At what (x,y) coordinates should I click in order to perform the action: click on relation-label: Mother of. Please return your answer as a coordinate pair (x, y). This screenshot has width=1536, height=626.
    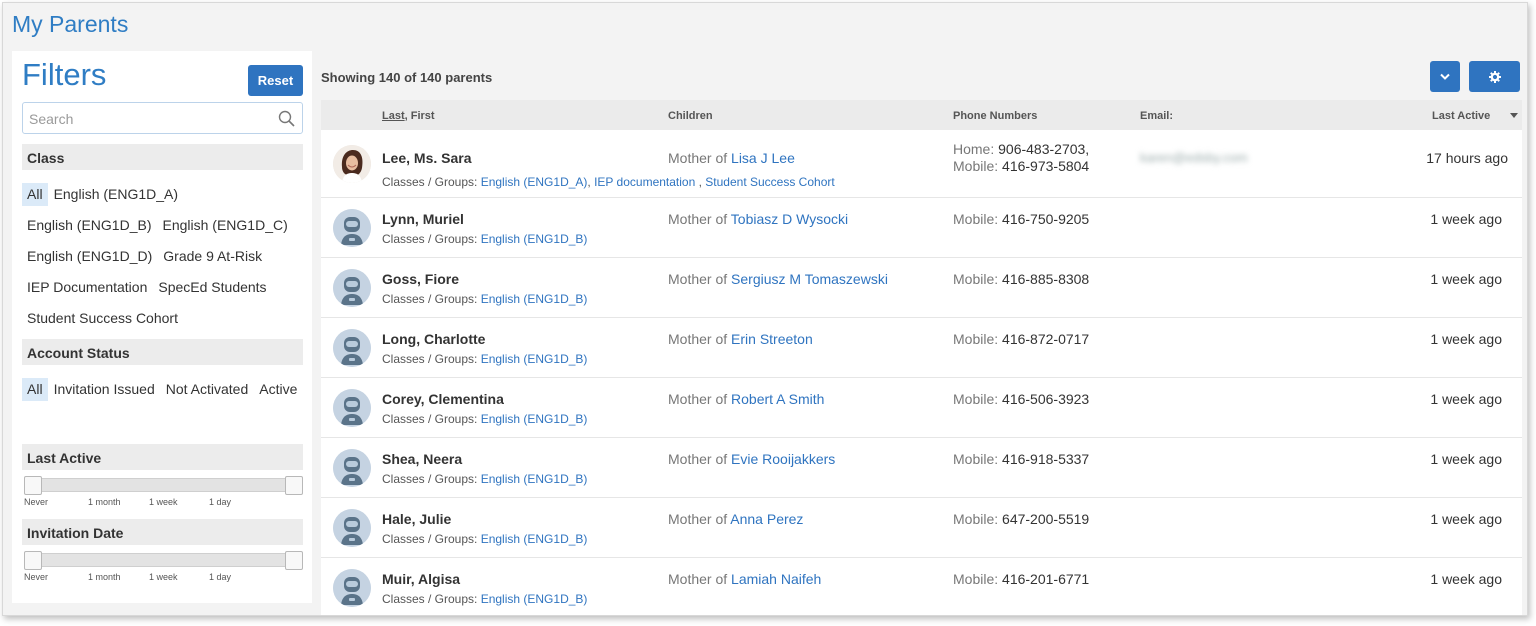
    Looking at the image, I should click on (700, 279).